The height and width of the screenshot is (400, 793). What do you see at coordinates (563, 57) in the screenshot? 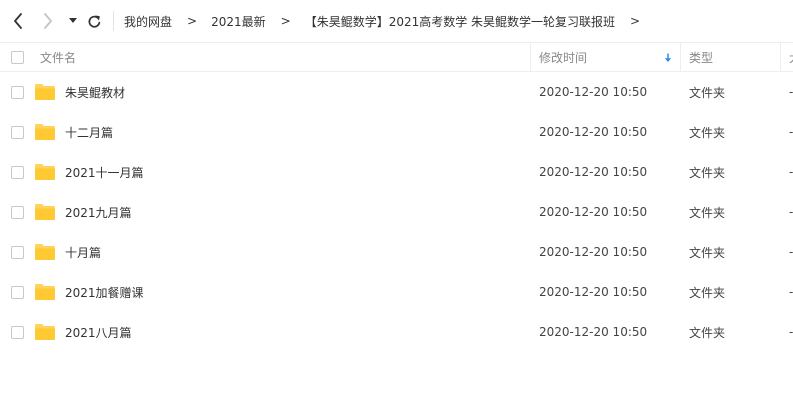
I see `column-header-modified: 修改时间` at bounding box center [563, 57].